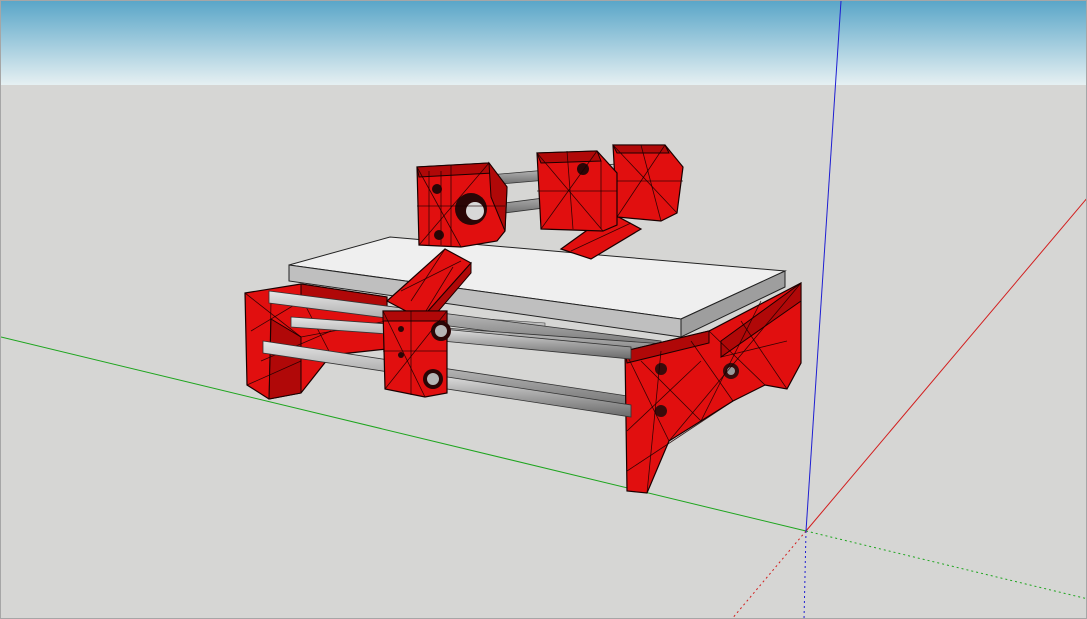 This screenshot has width=1087, height=619. Describe the element at coordinates (823, 266) in the screenshot. I see `blue-axis` at that location.